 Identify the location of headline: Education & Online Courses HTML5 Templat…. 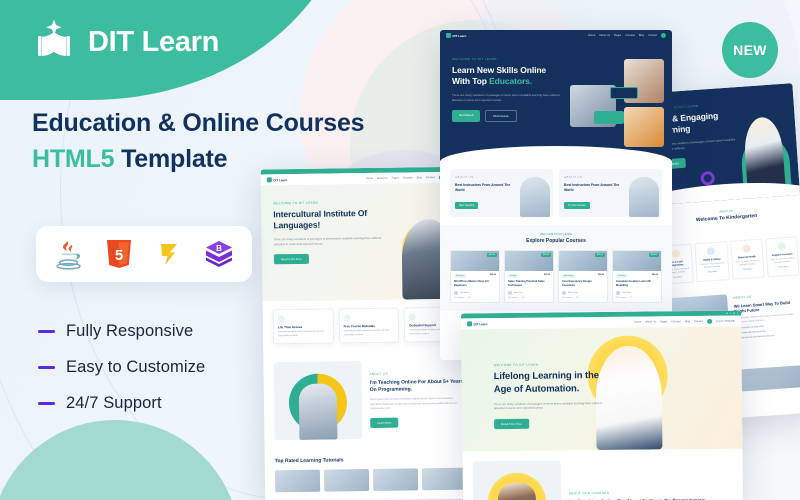
(198, 142).